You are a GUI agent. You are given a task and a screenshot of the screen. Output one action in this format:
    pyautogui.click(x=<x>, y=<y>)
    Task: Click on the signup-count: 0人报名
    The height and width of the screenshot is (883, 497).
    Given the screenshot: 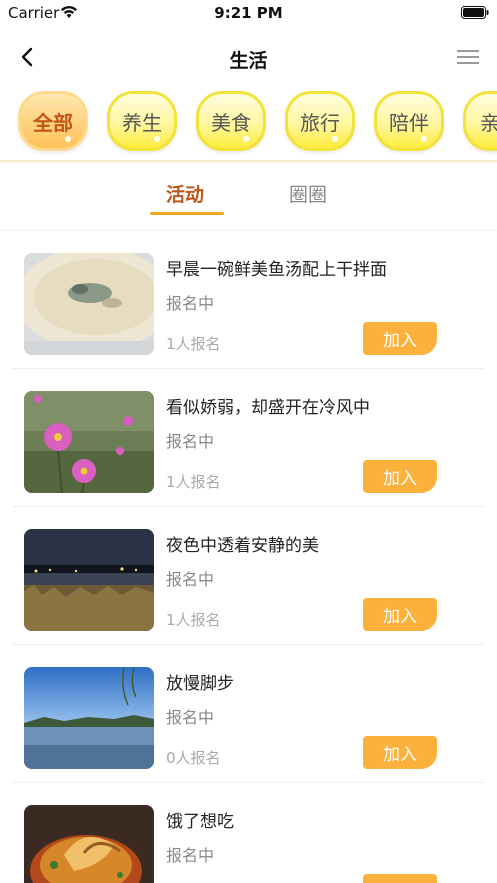 What is the action you would take?
    pyautogui.click(x=193, y=758)
    